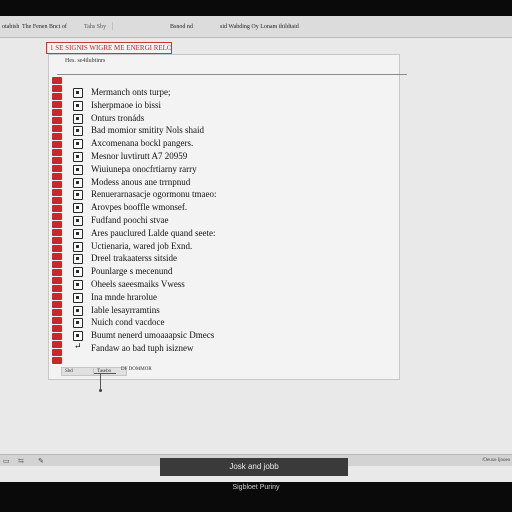 Image resolution: width=512 pixels, height=512 pixels. Describe the element at coordinates (199, 106) in the screenshot. I see `list-item: Isherpmaoe io bissi` at that location.